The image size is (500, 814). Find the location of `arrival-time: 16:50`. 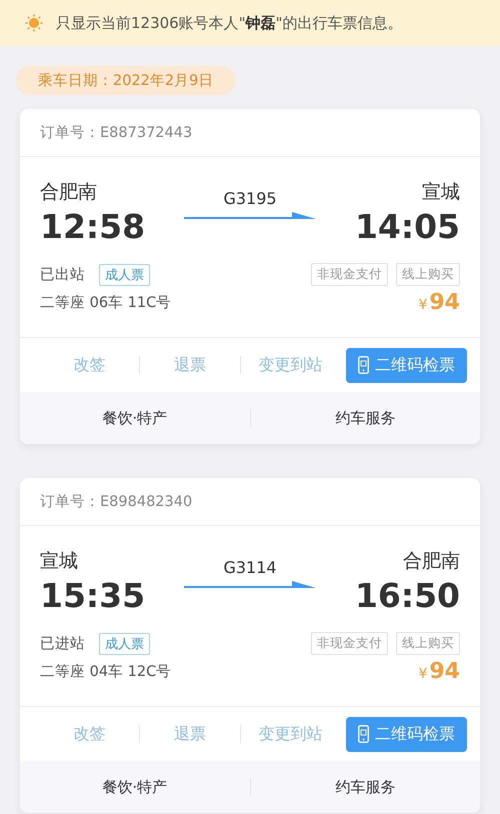

arrival-time: 16:50 is located at coordinates (407, 596).